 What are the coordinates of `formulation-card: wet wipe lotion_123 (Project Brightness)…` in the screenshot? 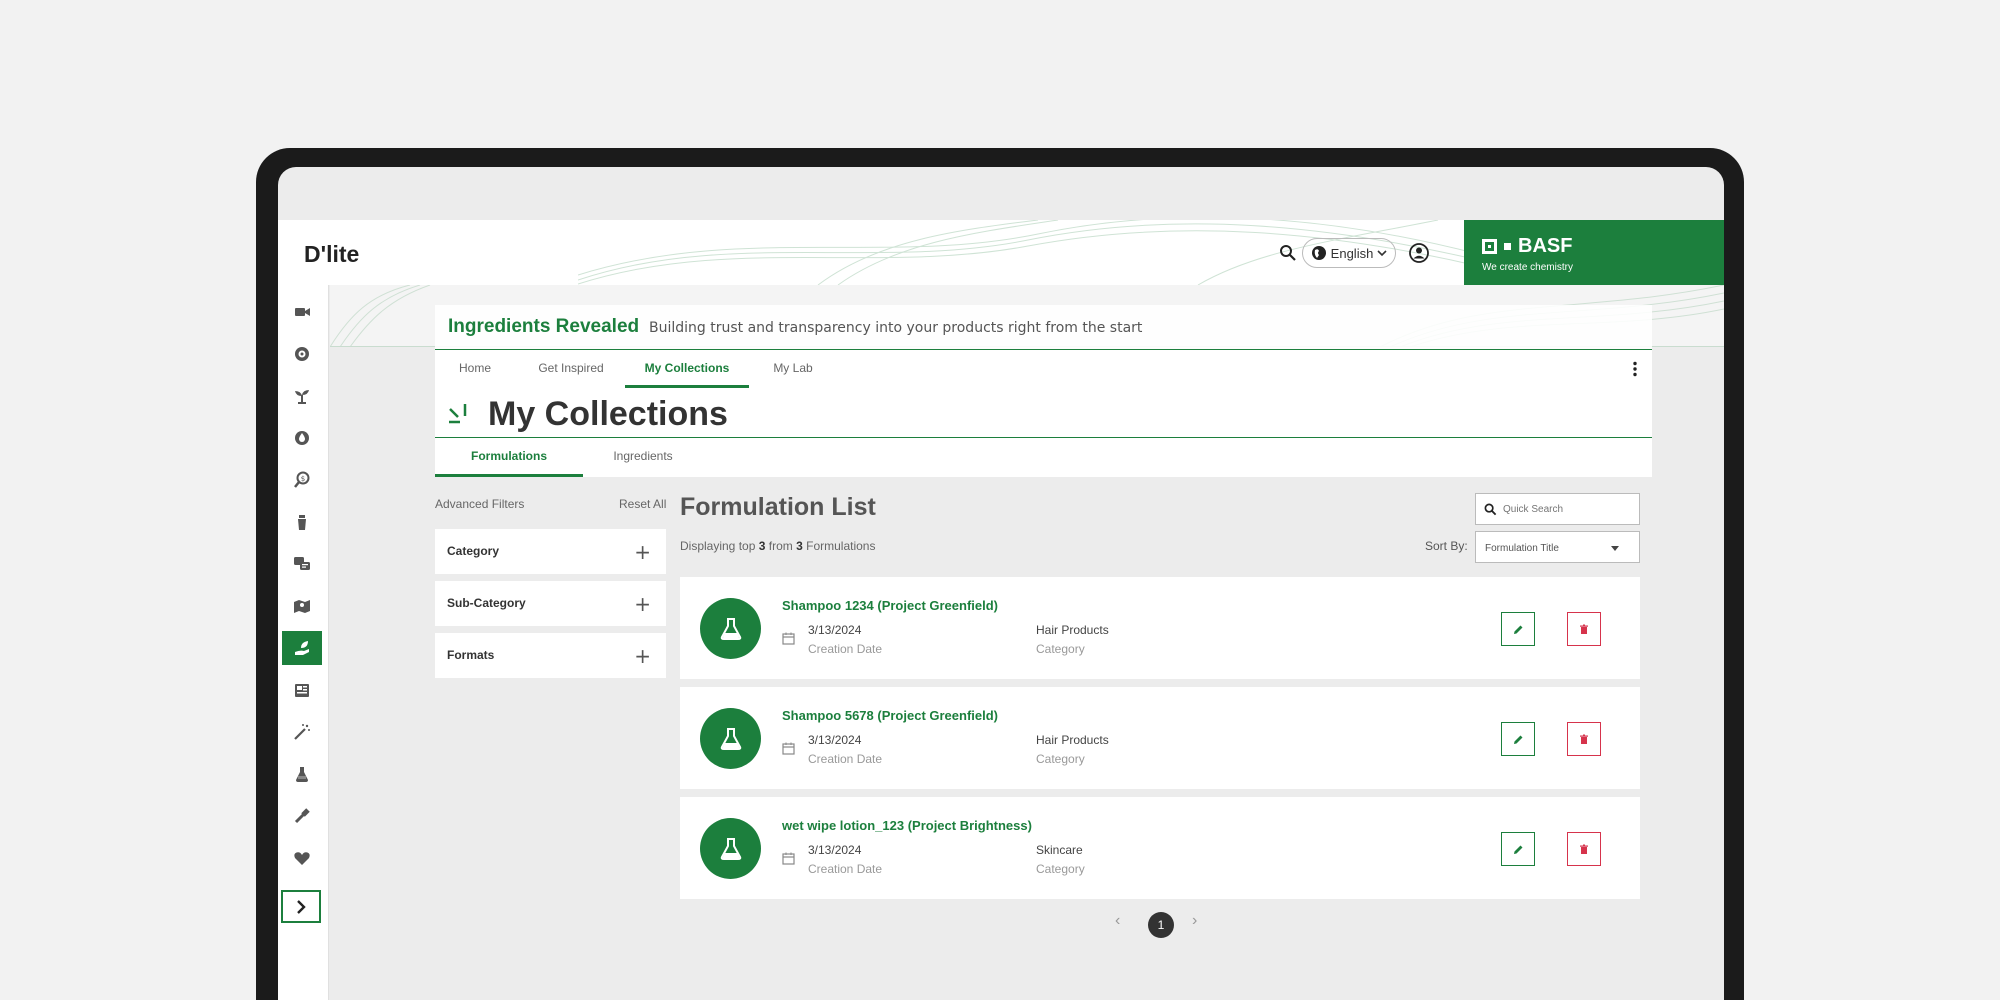 It's located at (1160, 848).